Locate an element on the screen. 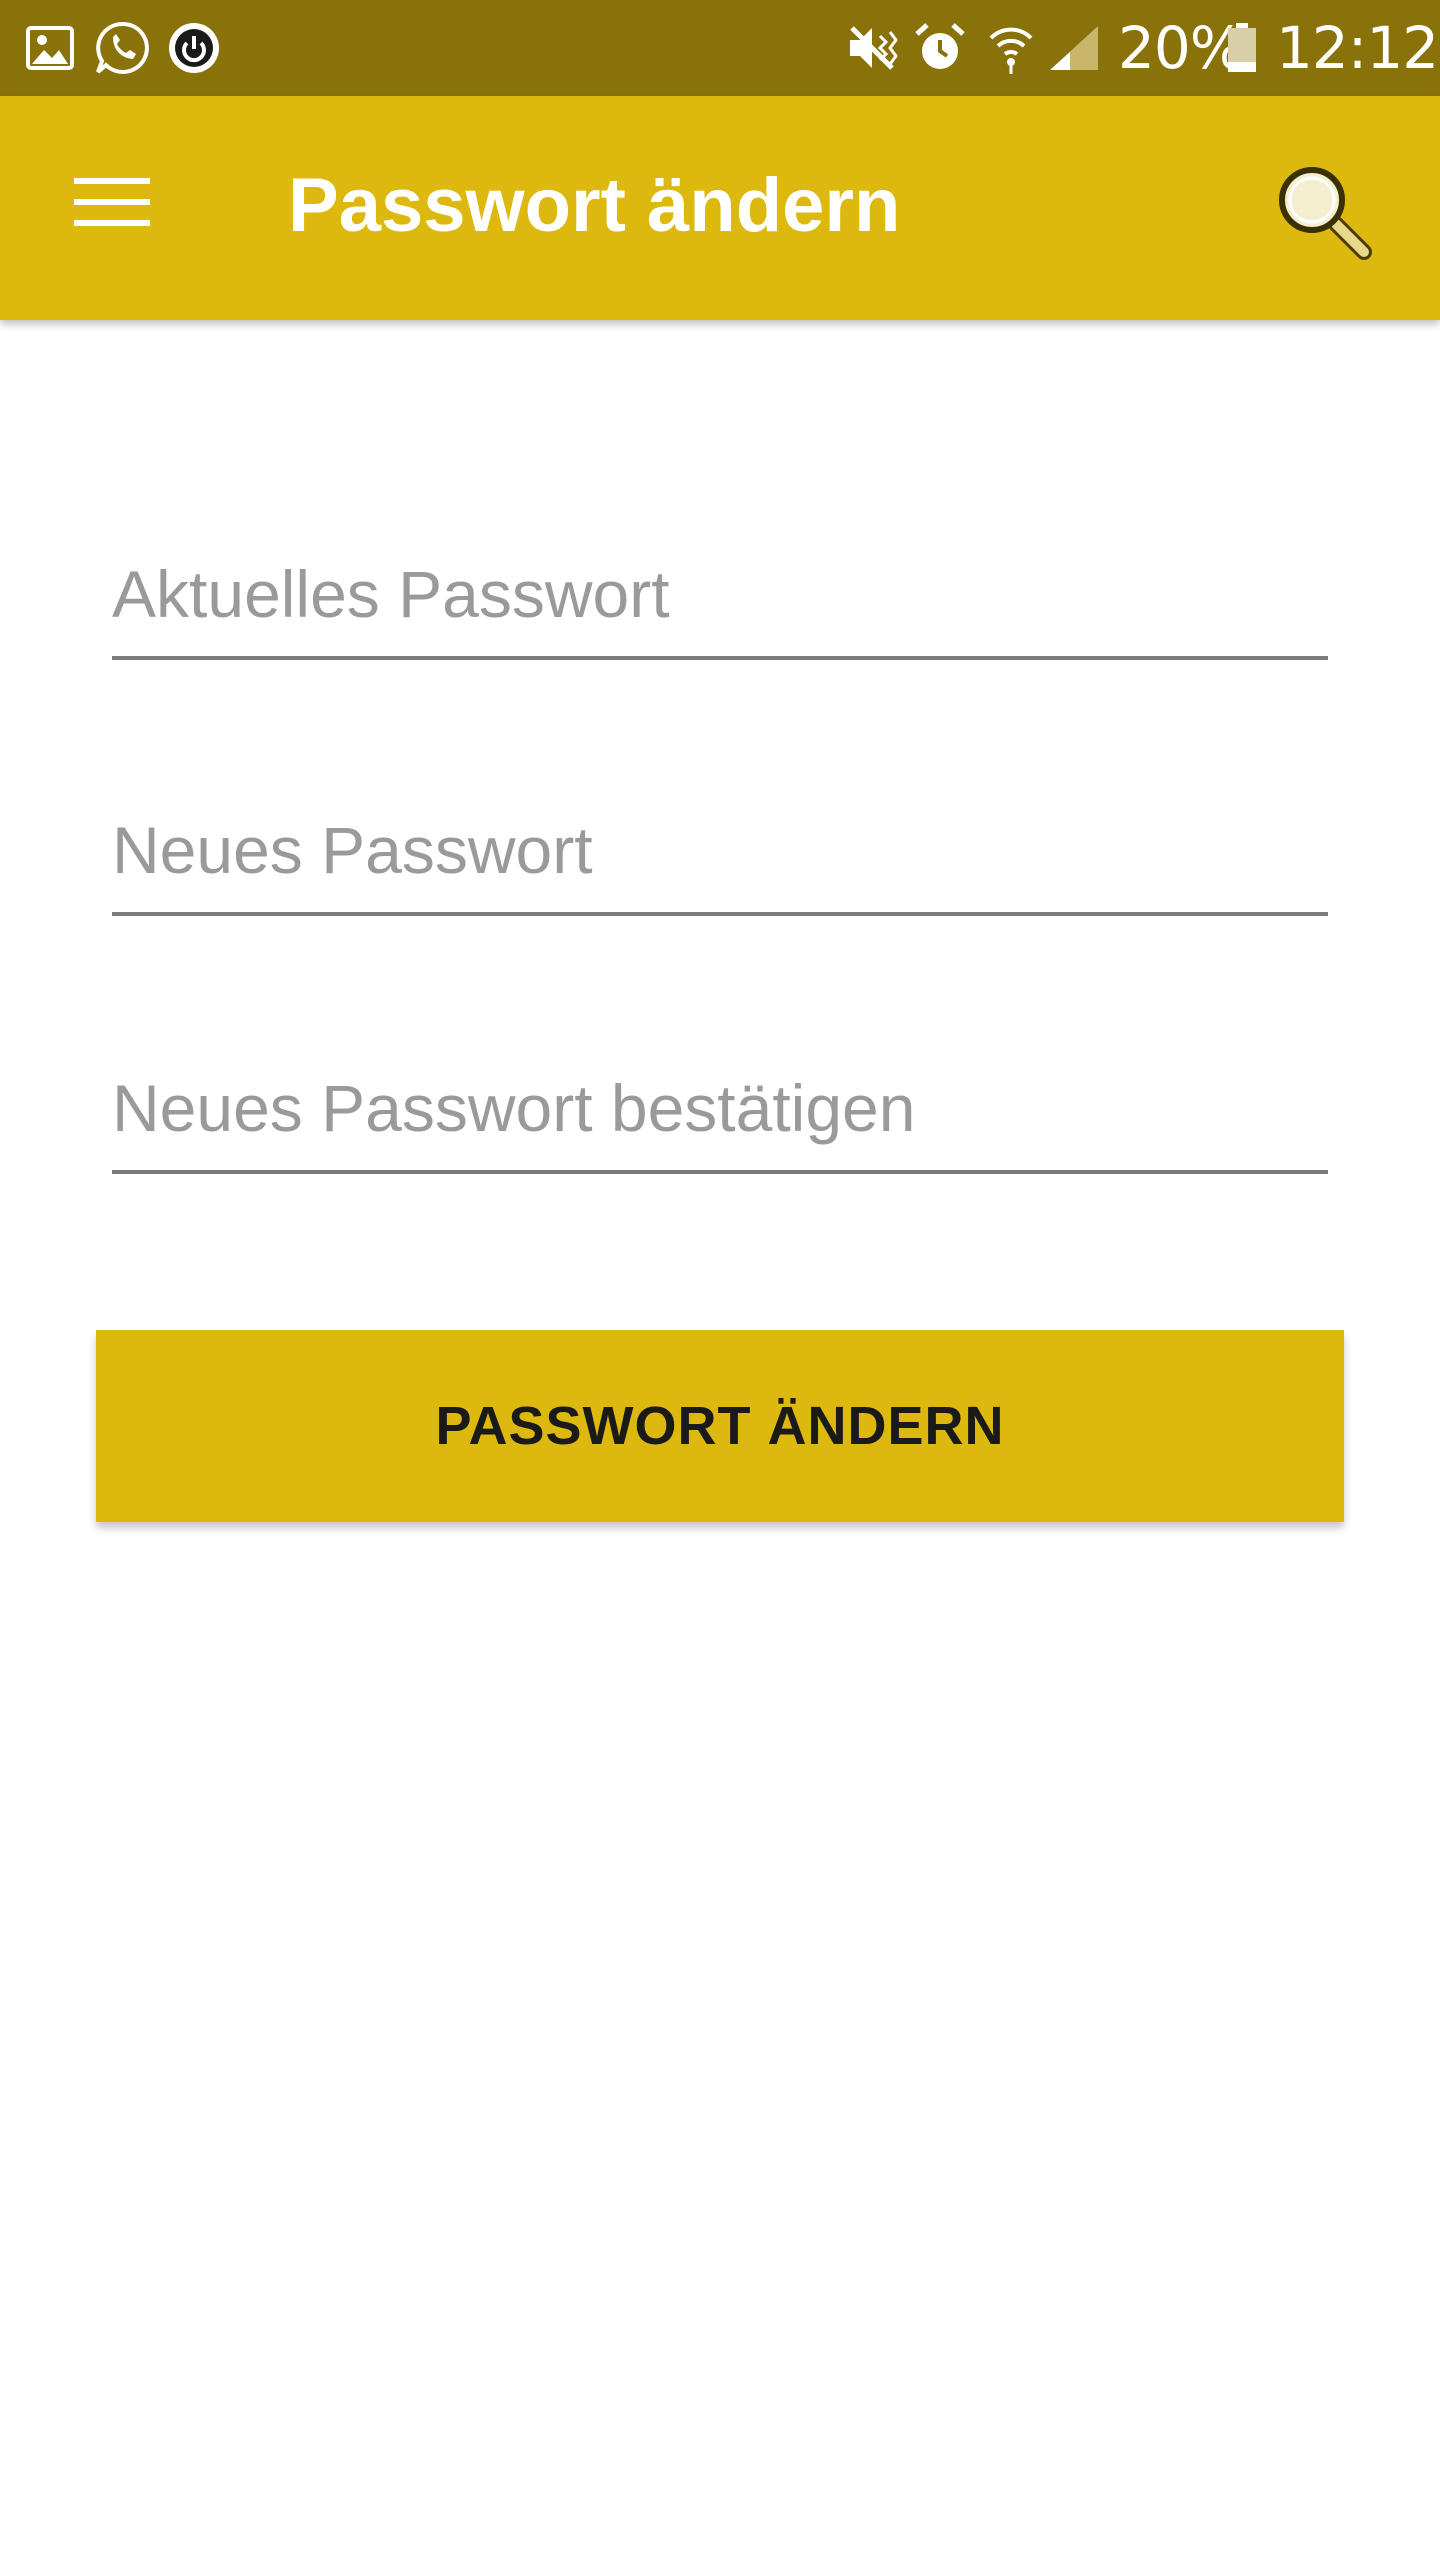 This screenshot has width=1440, height=2560. app-bar: Passwort ändern is located at coordinates (720, 208).